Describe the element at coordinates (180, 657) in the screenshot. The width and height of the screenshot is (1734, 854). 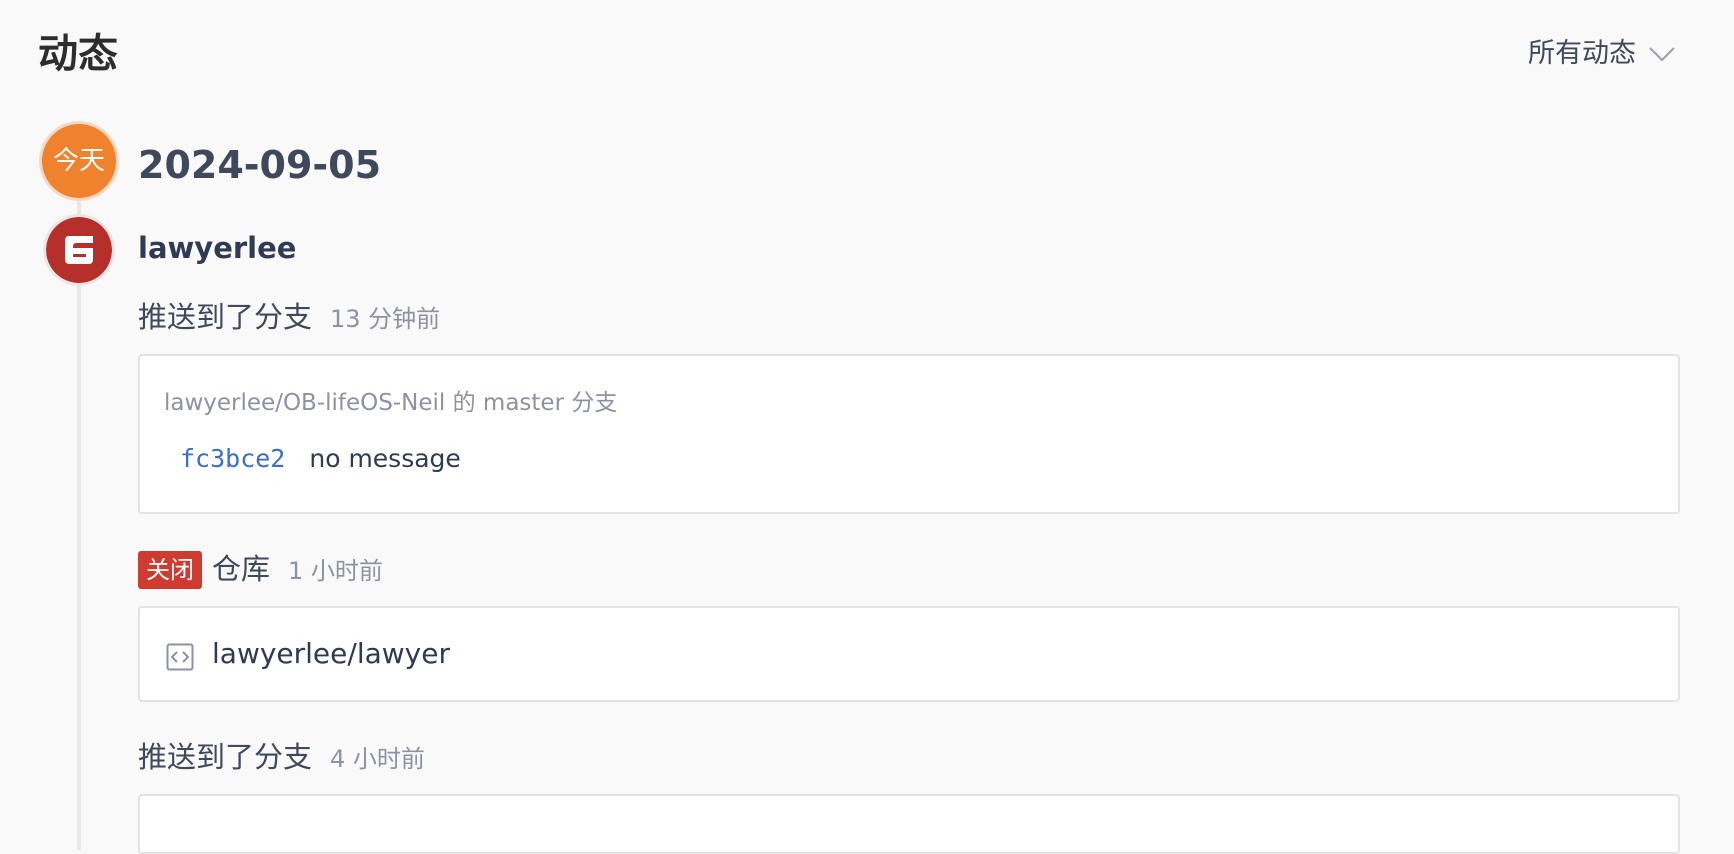
I see `code-repo-icon` at that location.